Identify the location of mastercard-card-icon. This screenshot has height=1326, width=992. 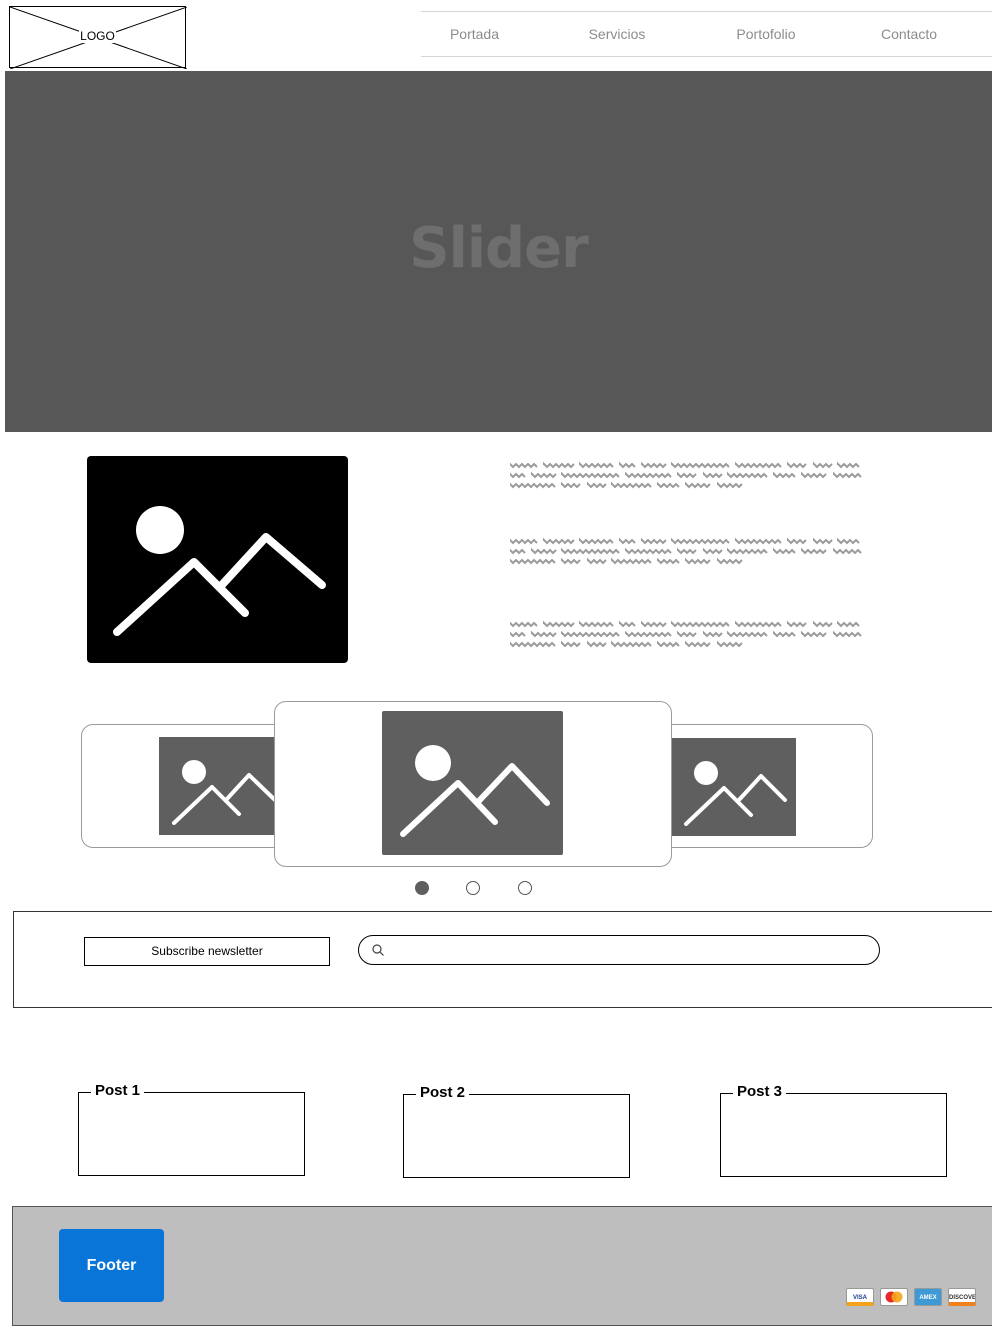
(894, 1297).